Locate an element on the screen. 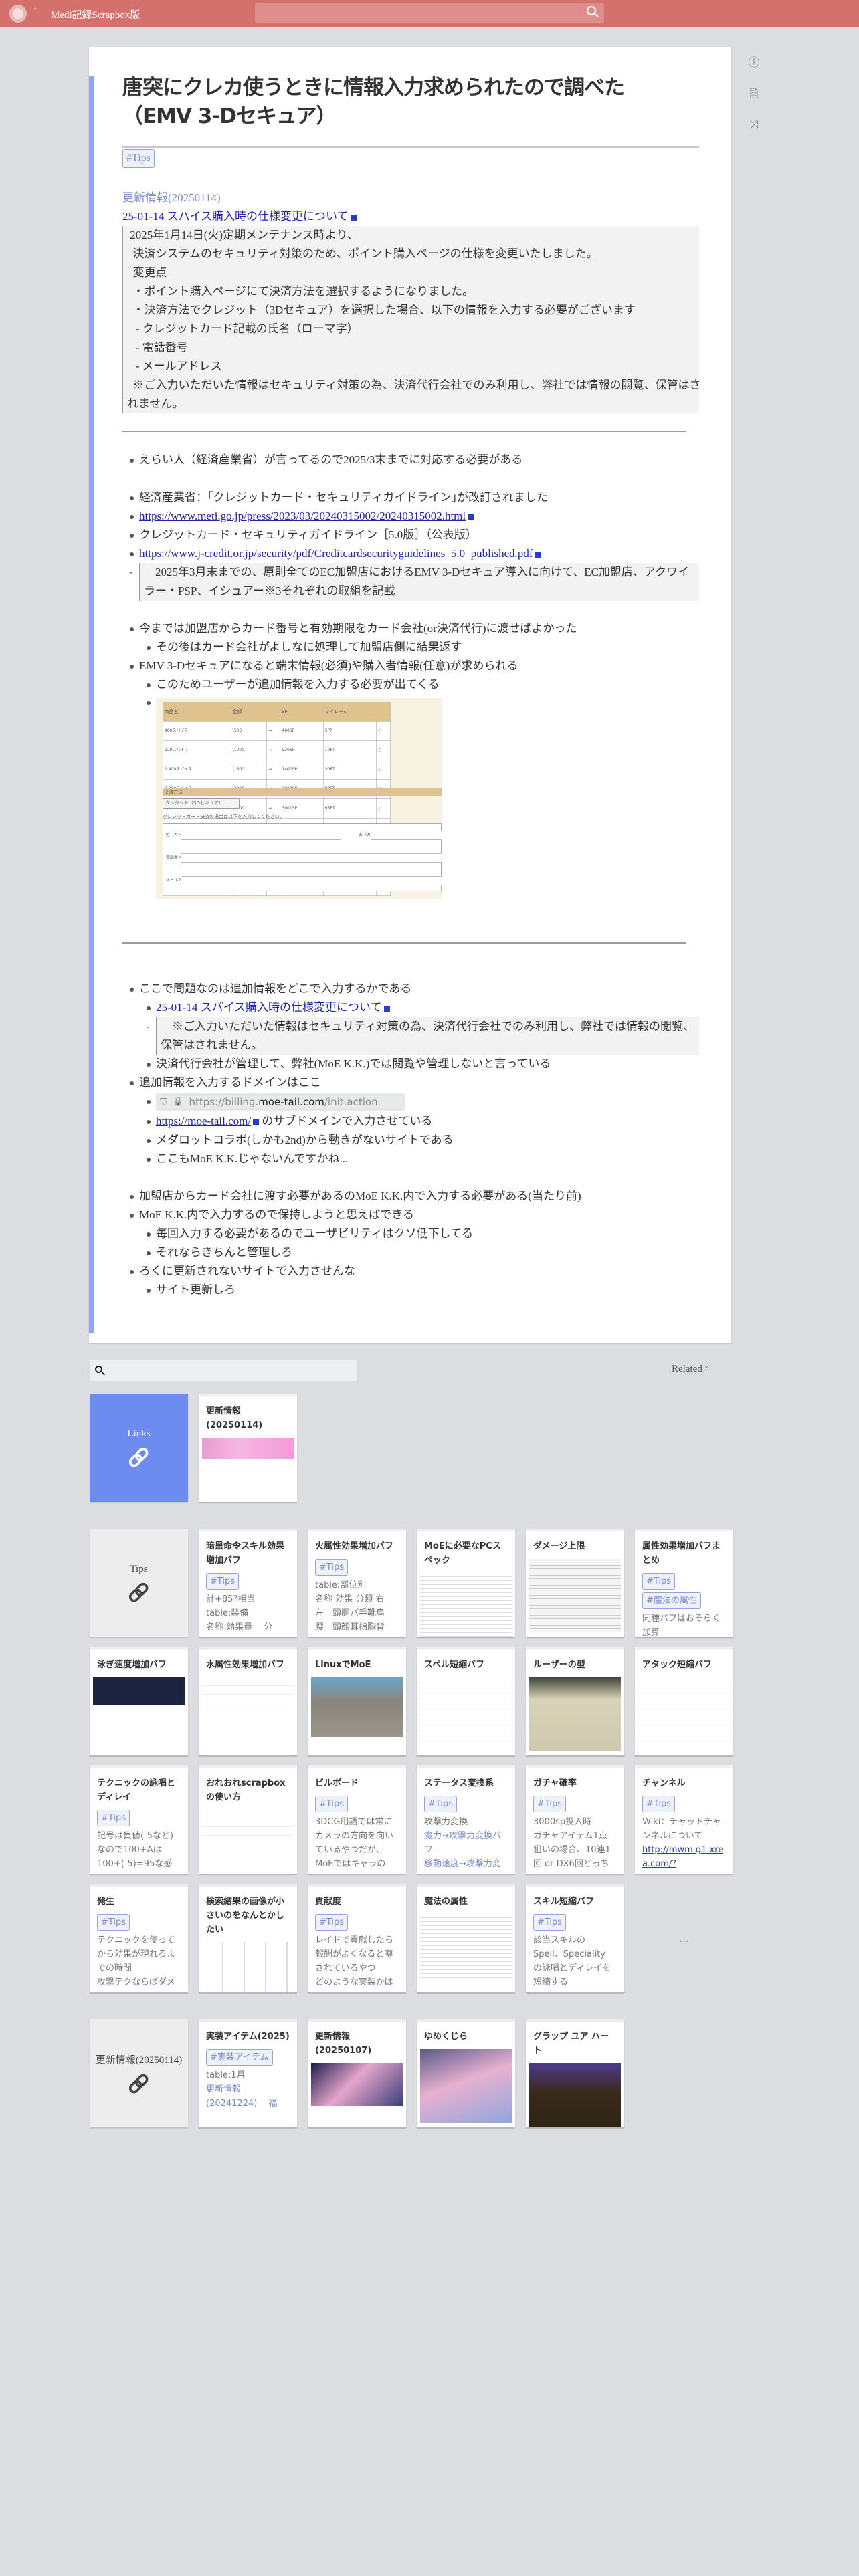  related-group-header: Tips 🔗 is located at coordinates (139, 1583).